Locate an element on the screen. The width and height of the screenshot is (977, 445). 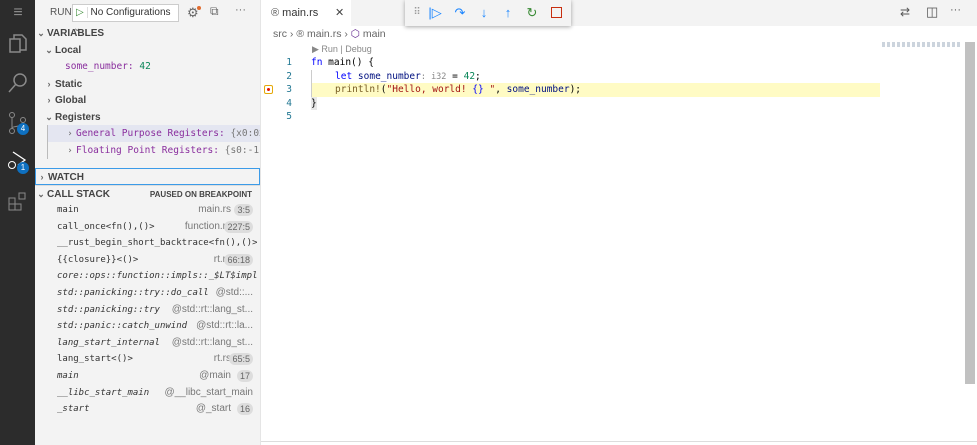
line-number: 4 is located at coordinates (289, 103).